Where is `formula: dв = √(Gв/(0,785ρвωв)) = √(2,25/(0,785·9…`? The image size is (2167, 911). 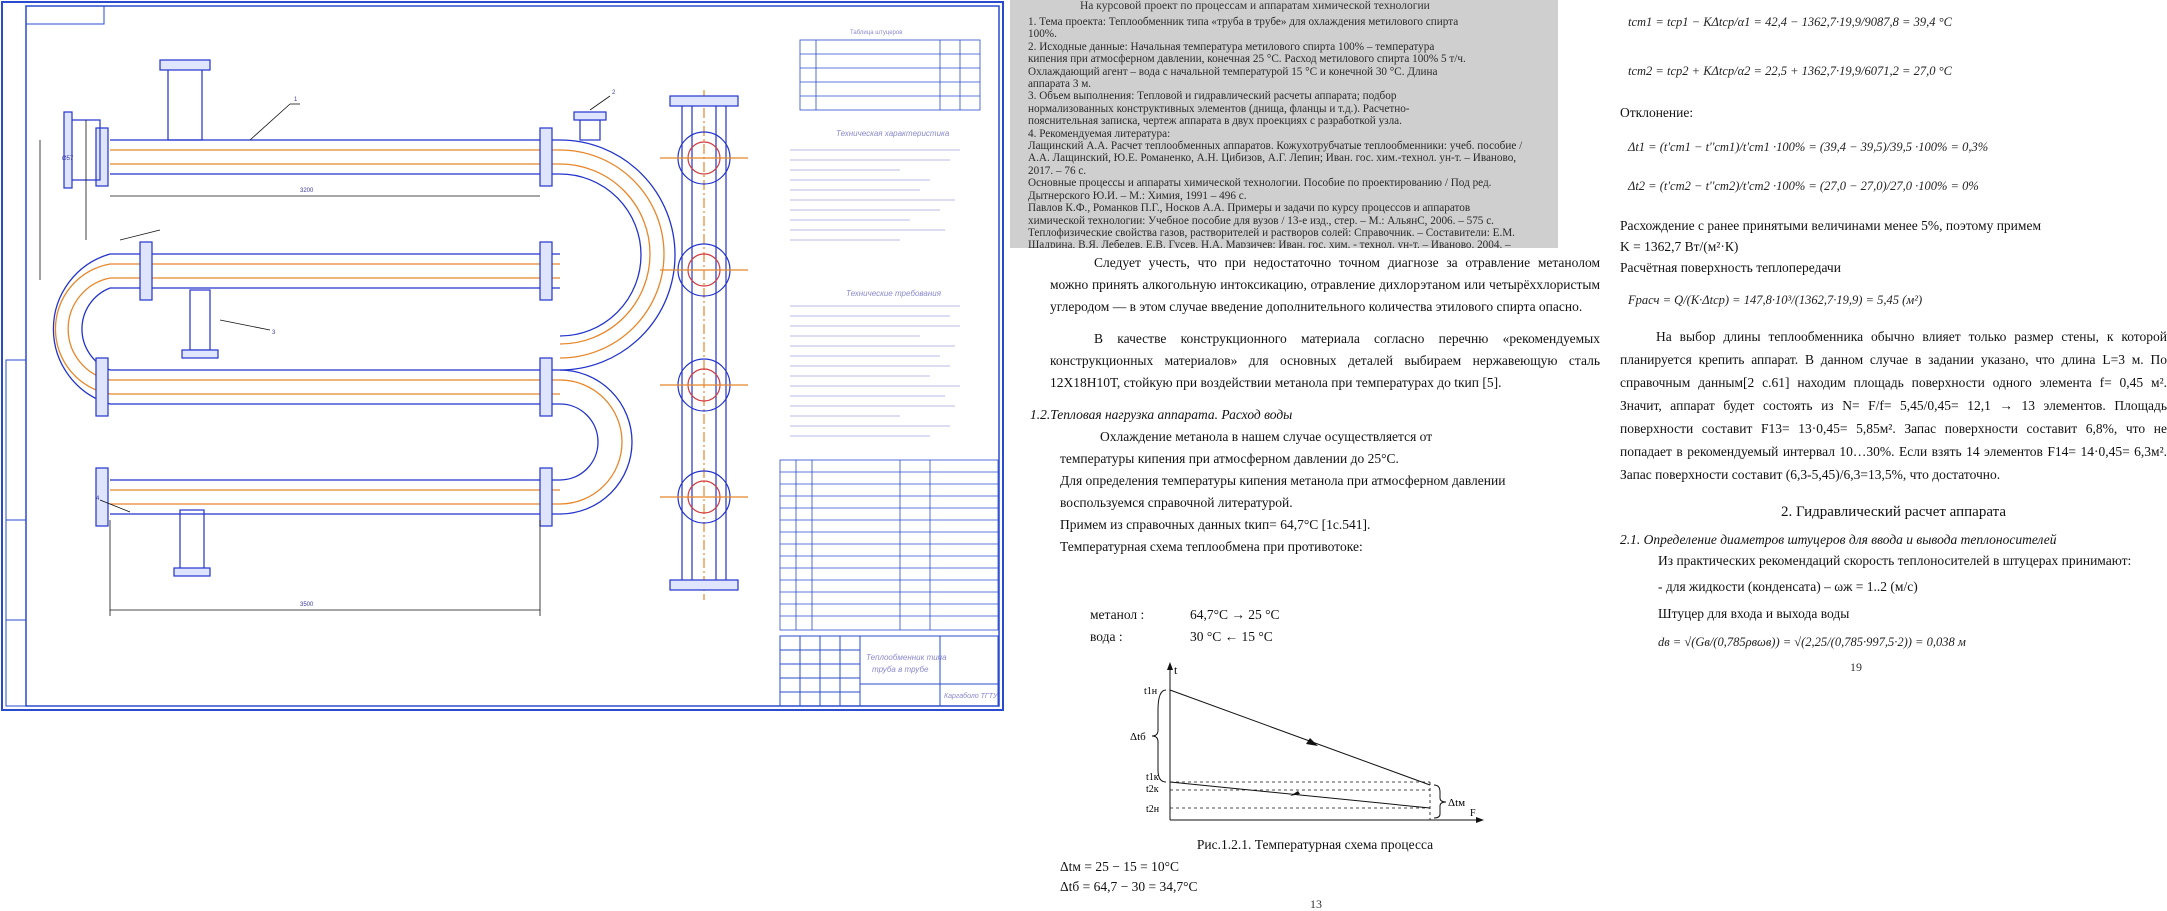
formula: dв = √(Gв/(0,785ρвωв)) = √(2,25/(0,785·9… is located at coordinates (1812, 642).